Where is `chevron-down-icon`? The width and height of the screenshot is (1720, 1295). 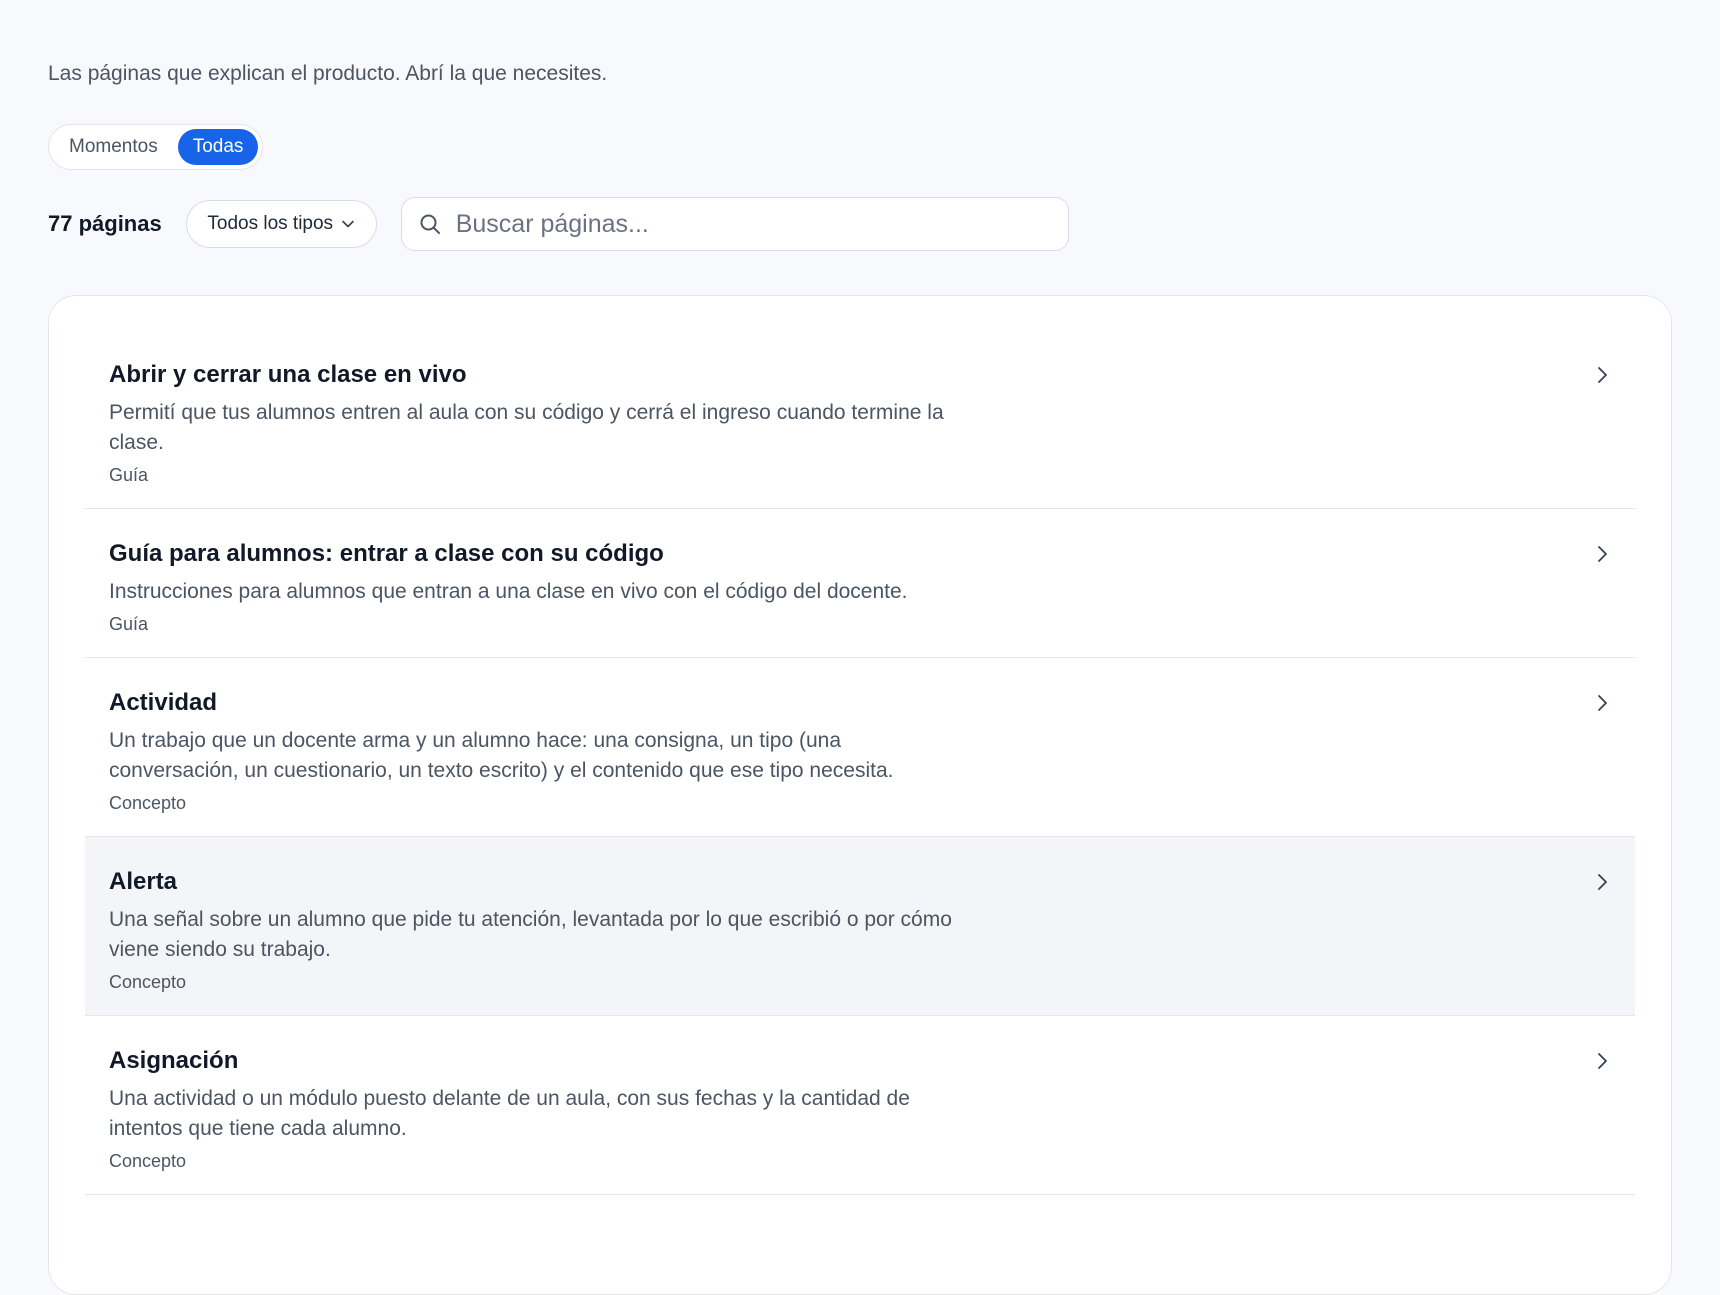
chevron-down-icon is located at coordinates (348, 224).